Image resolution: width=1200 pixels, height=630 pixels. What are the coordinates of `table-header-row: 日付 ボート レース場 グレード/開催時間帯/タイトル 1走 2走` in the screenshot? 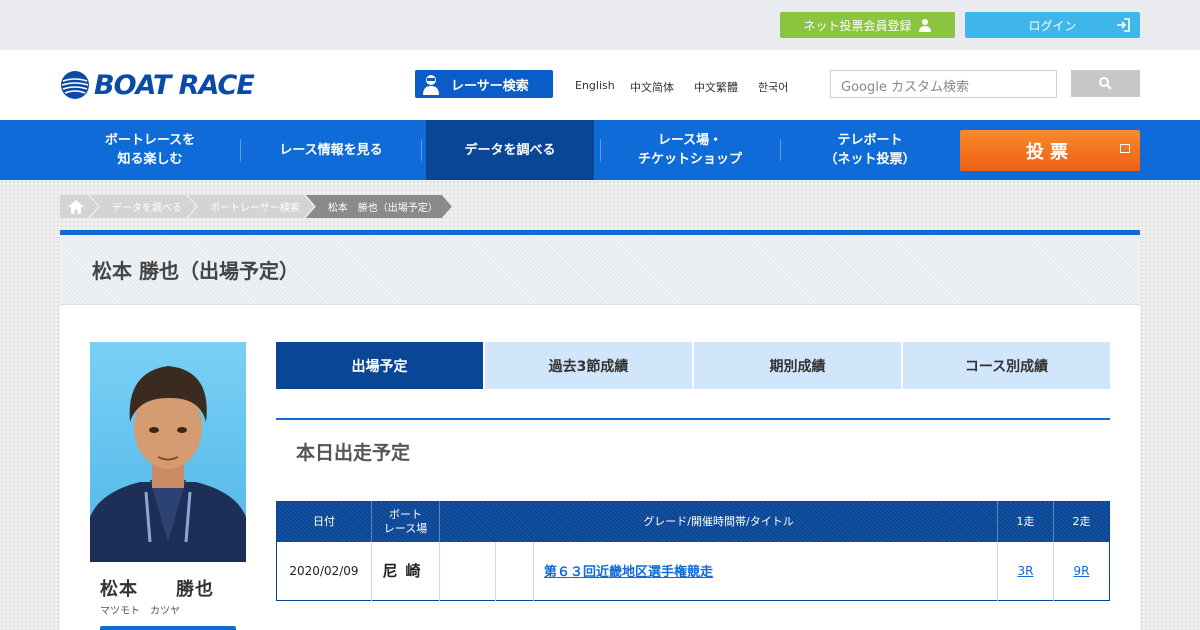 It's located at (693, 521).